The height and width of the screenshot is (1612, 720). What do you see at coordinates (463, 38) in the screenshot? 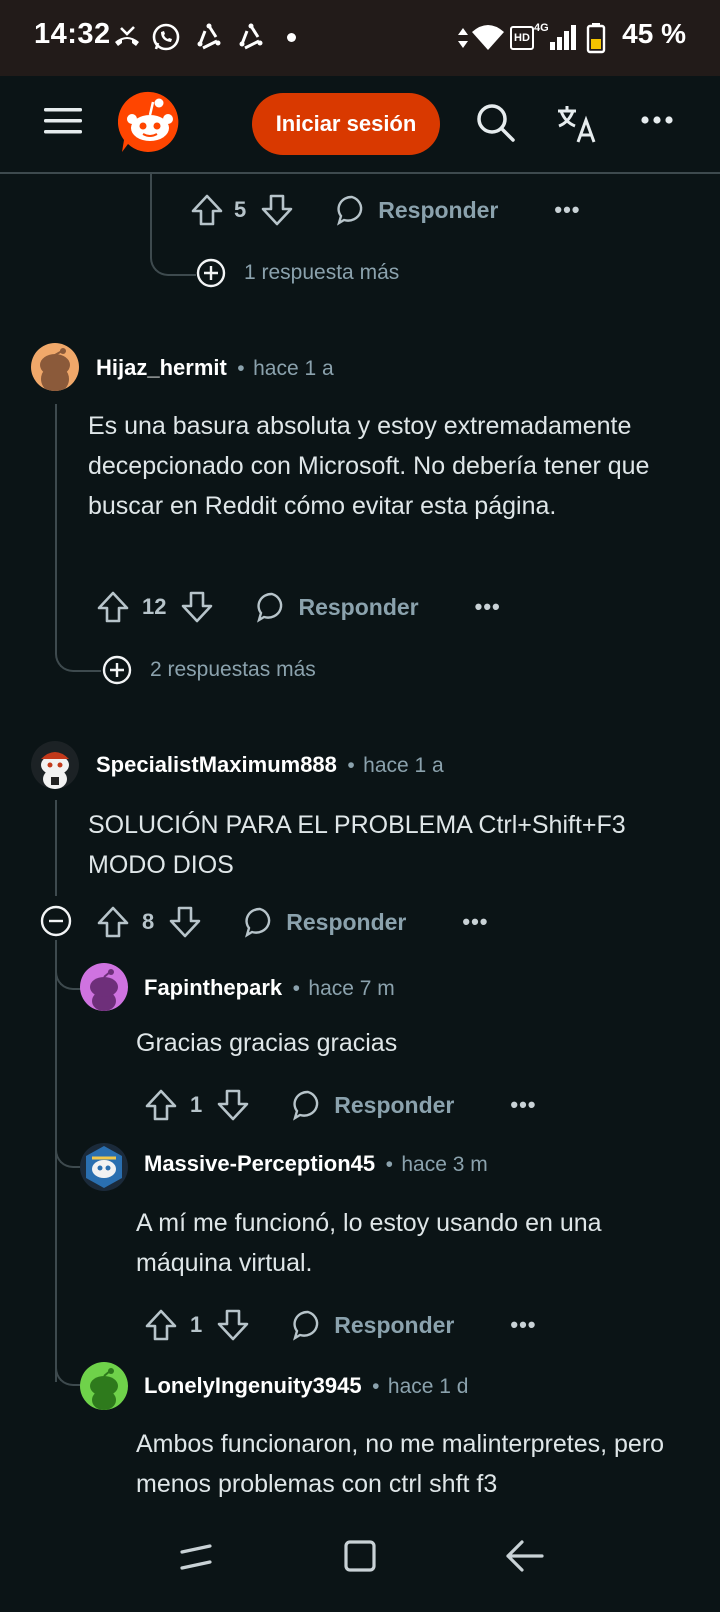
I see `data-arrows-icon` at bounding box center [463, 38].